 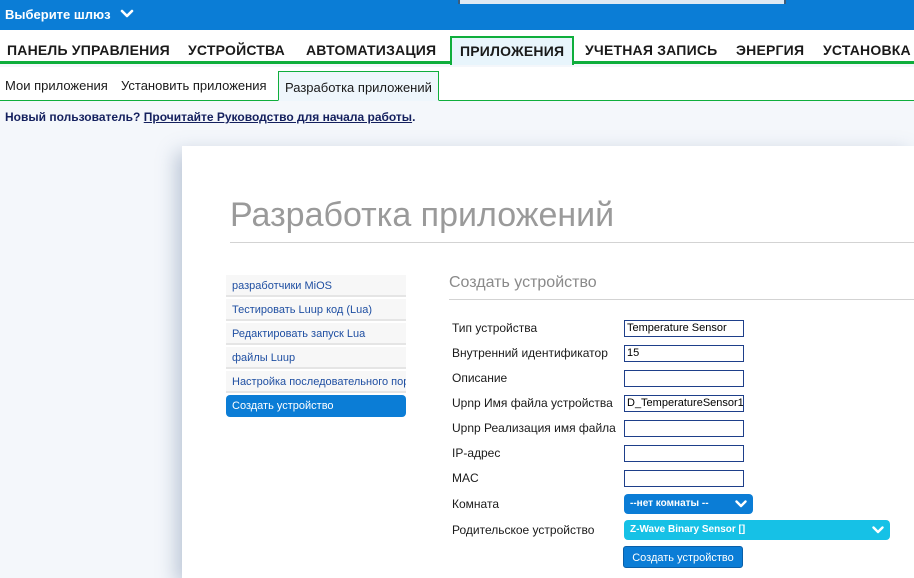 What do you see at coordinates (523, 530) in the screenshot?
I see `parent-device-label: Родительское устройство` at bounding box center [523, 530].